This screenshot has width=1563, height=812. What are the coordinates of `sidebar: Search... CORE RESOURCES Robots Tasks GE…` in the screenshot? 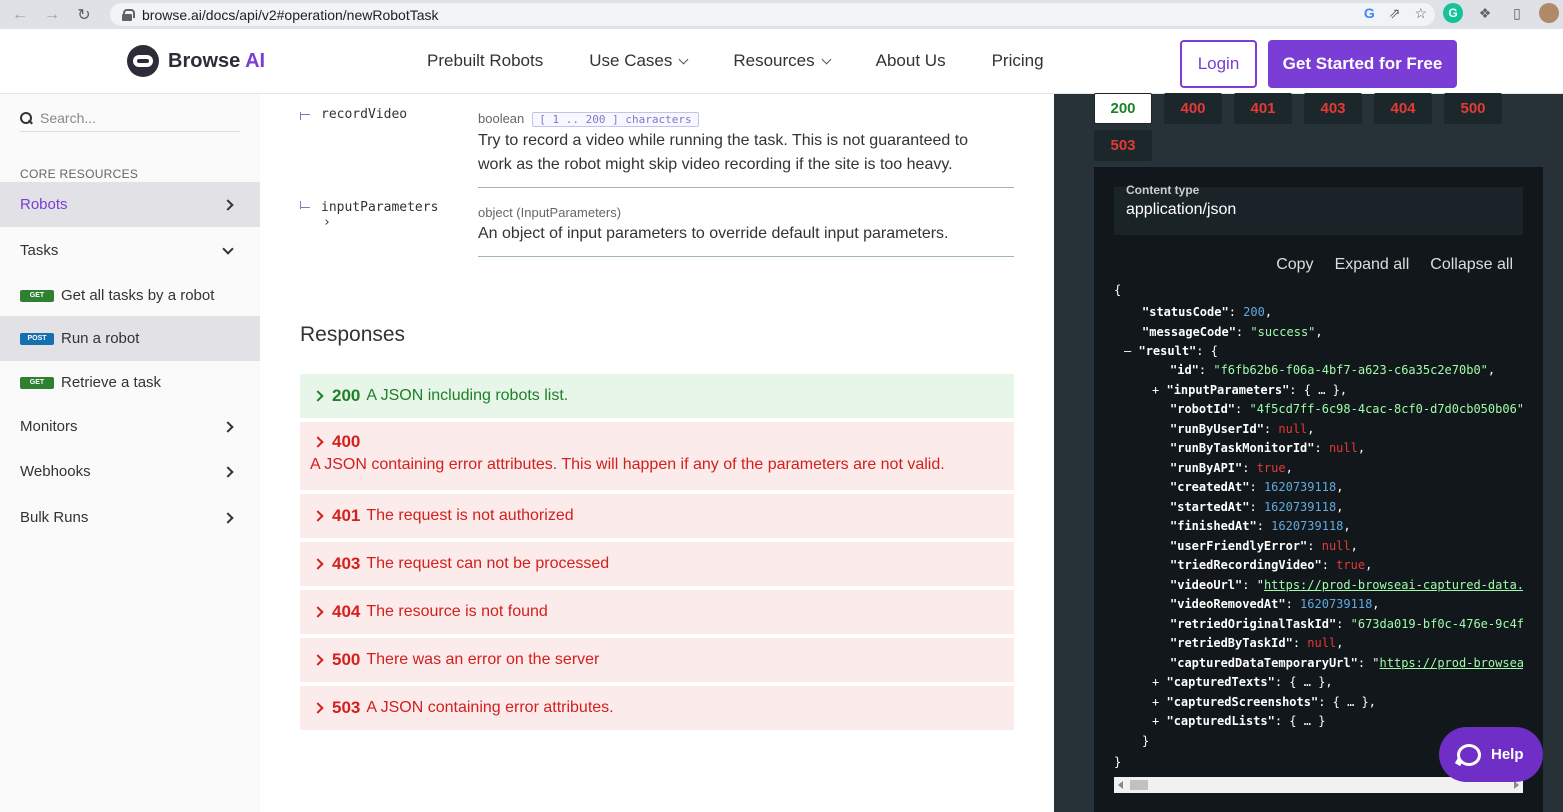 It's located at (130, 453).